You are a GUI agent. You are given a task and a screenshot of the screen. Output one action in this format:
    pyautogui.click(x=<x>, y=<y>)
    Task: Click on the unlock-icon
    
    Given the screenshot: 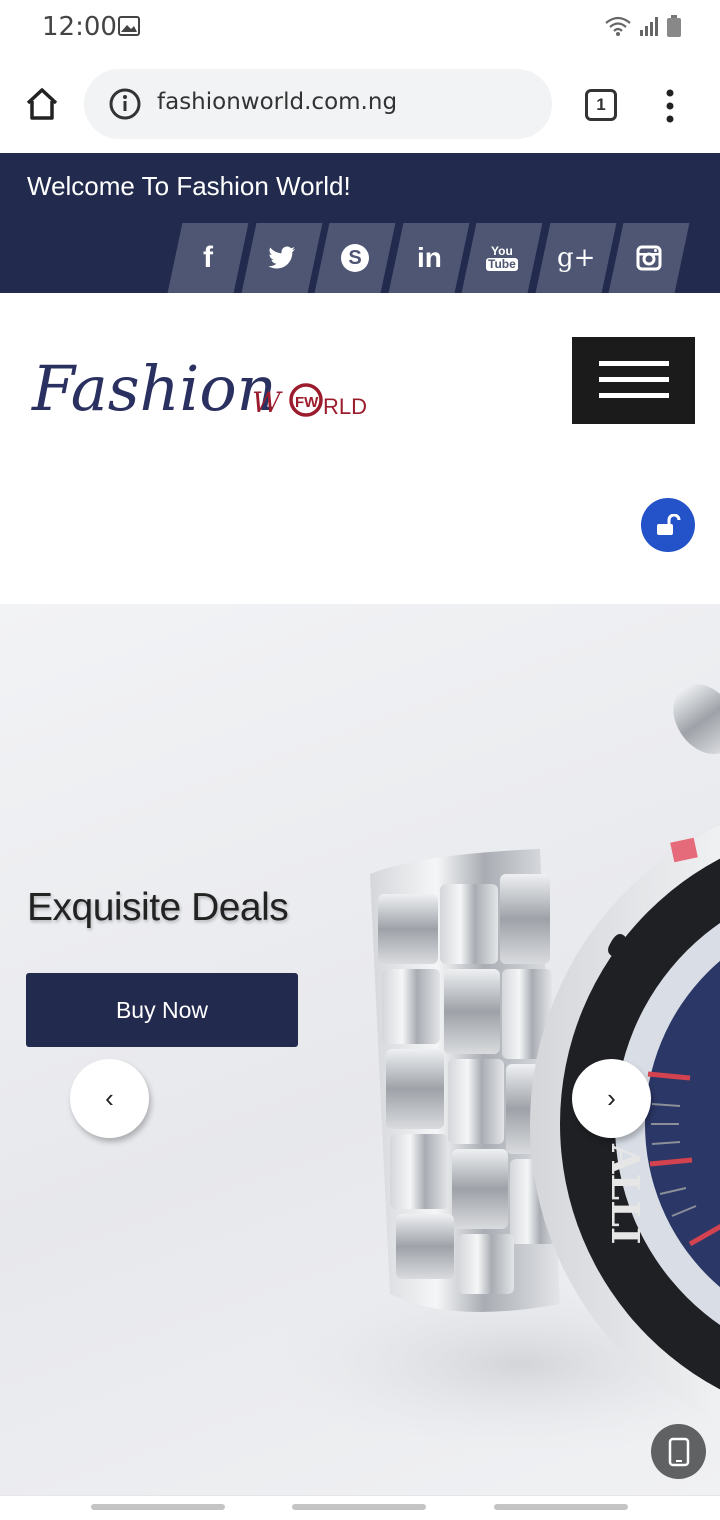 What is the action you would take?
    pyautogui.click(x=669, y=524)
    